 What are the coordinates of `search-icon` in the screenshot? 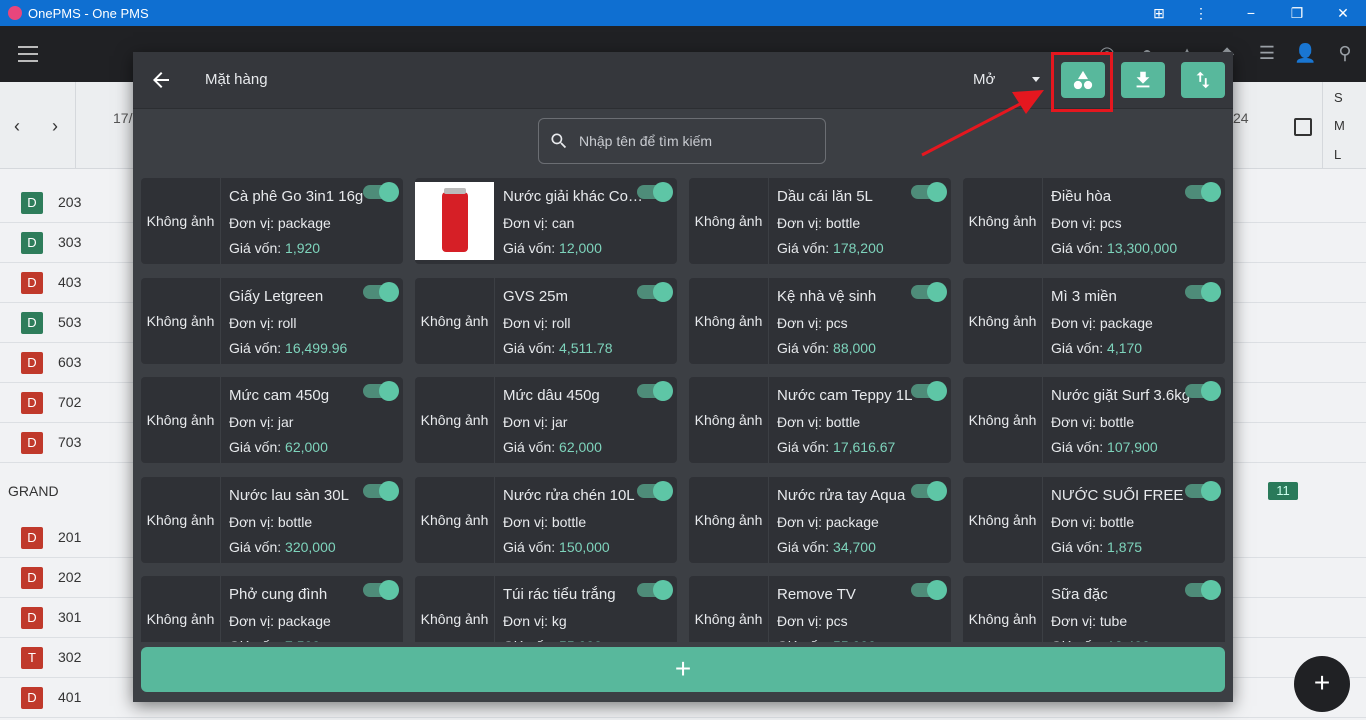 It's located at (559, 141).